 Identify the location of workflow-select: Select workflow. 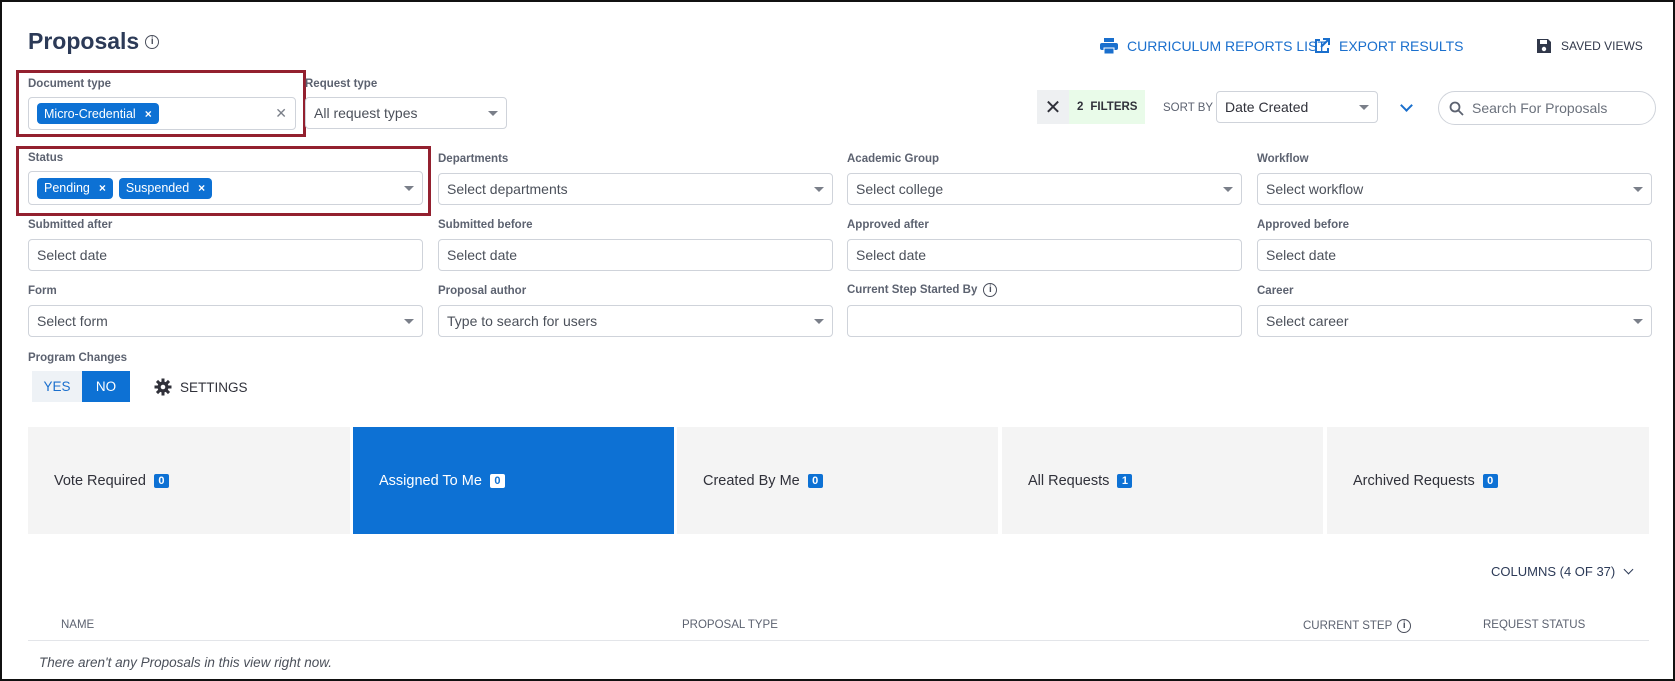
(1454, 189).